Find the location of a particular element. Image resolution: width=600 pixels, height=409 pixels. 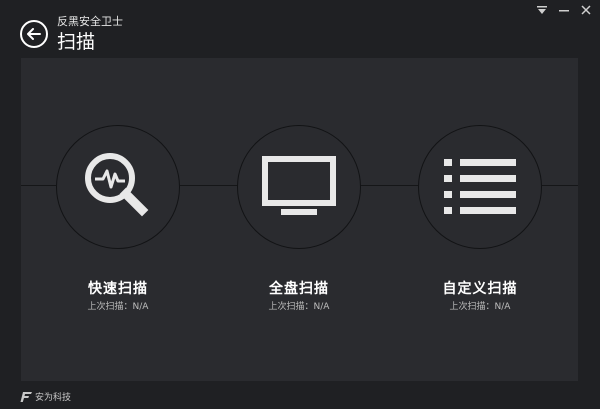

custom-scan-last: 上次扫描：N/A is located at coordinates (480, 305).